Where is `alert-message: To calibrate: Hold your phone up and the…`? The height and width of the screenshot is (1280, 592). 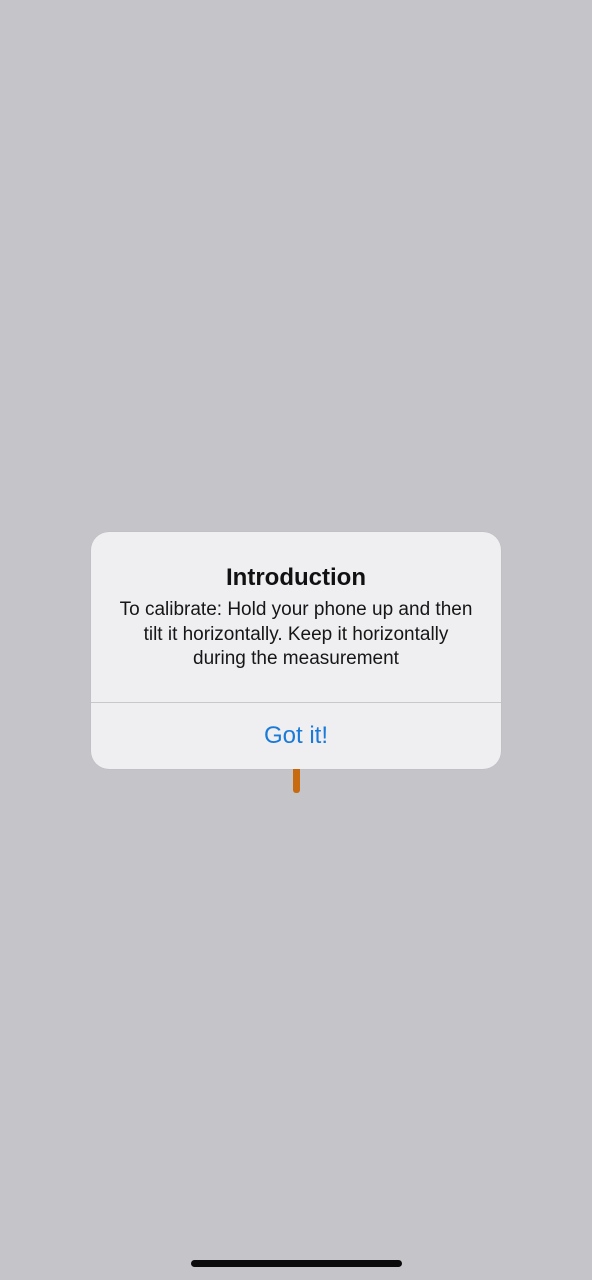 alert-message: To calibrate: Hold your phone up and the… is located at coordinates (296, 634).